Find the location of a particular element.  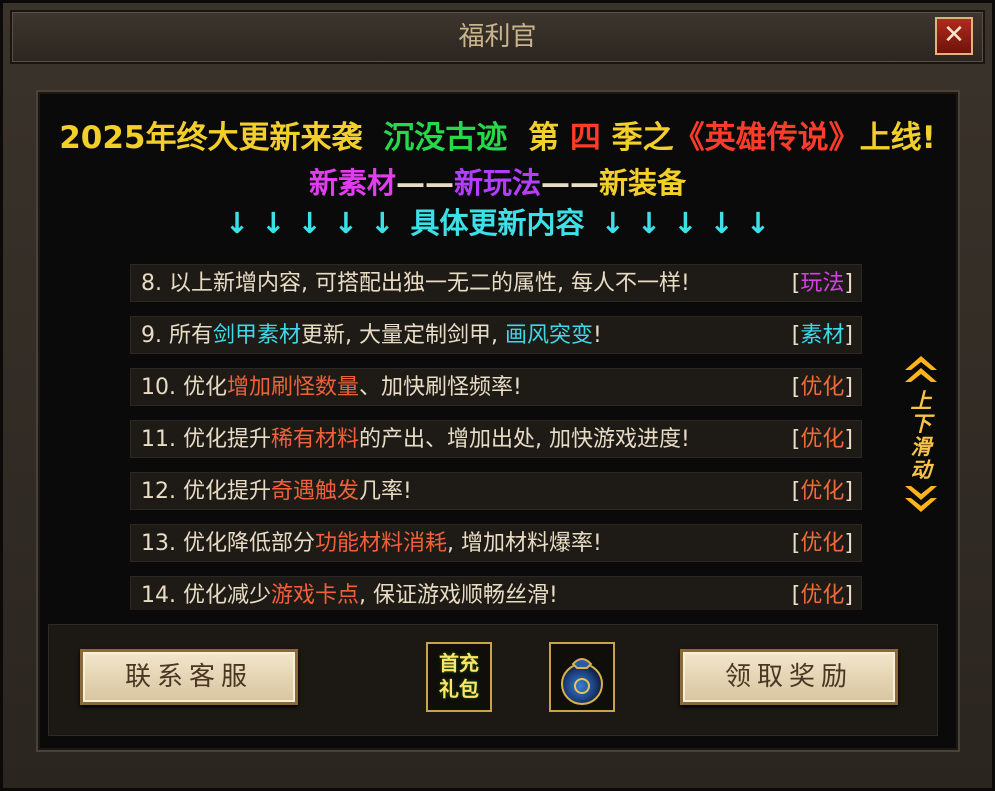

headline-season-number: 四 is located at coordinates (585, 138).